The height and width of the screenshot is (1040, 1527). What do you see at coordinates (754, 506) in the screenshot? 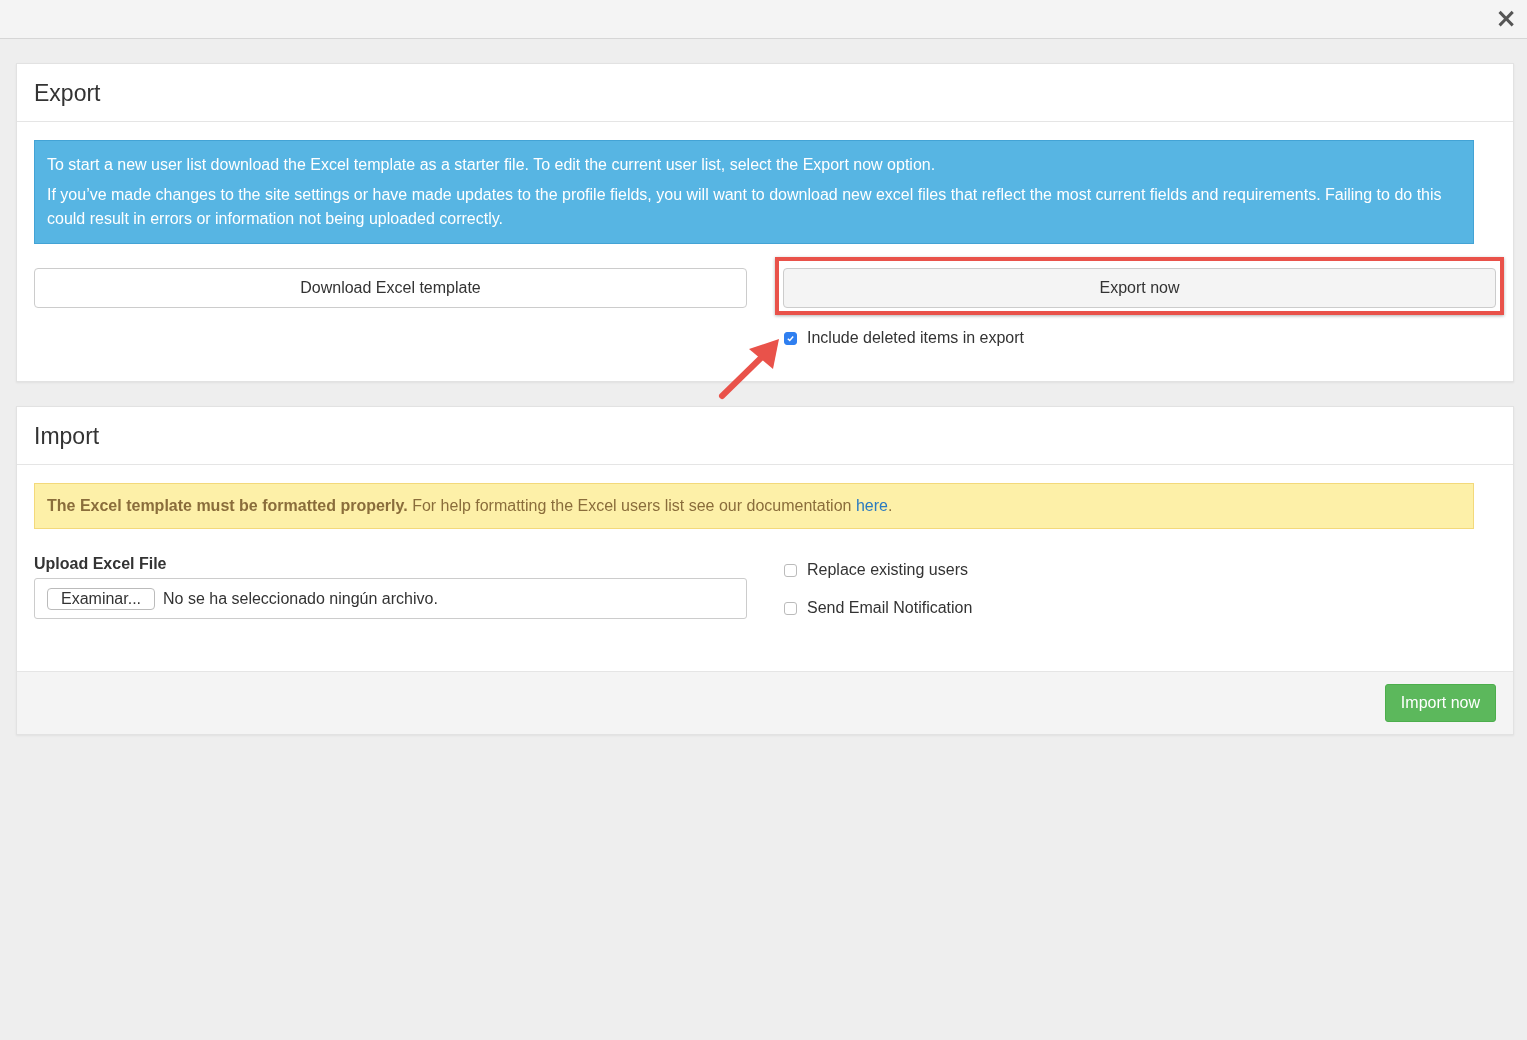
I see `warning-message: The Excel template must be formatted properly. For help formatting the Excel users list see our documentation here.` at bounding box center [754, 506].